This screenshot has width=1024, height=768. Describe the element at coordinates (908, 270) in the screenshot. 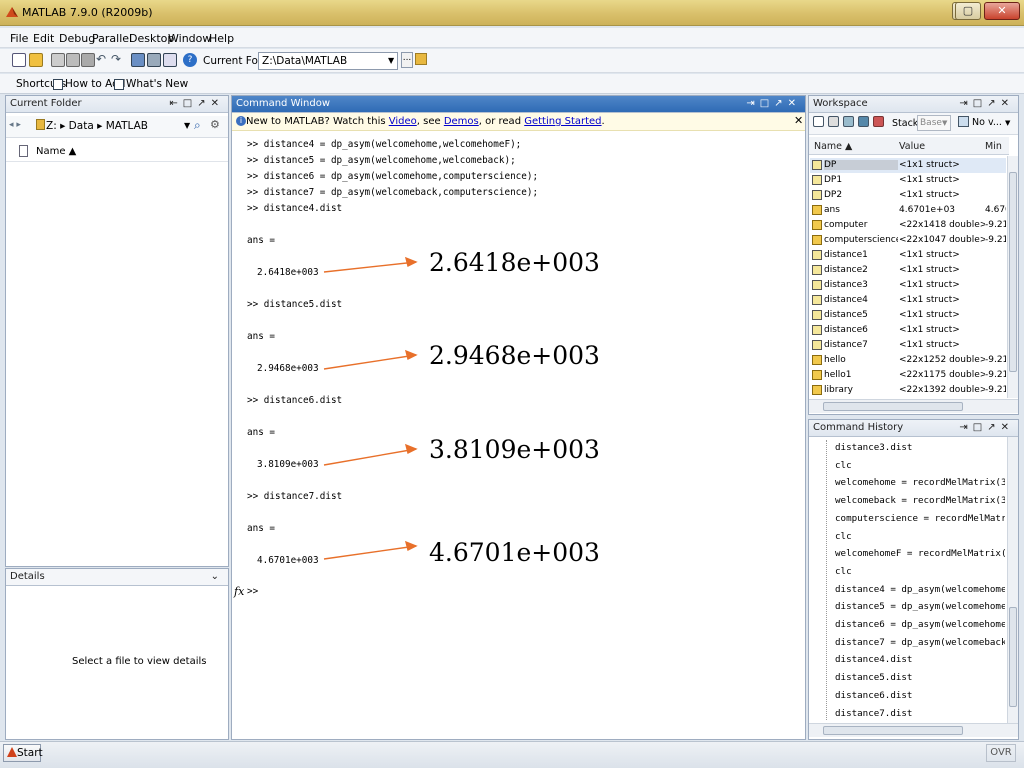

I see `workspace-row: distance2 <1x1 struct>` at that location.